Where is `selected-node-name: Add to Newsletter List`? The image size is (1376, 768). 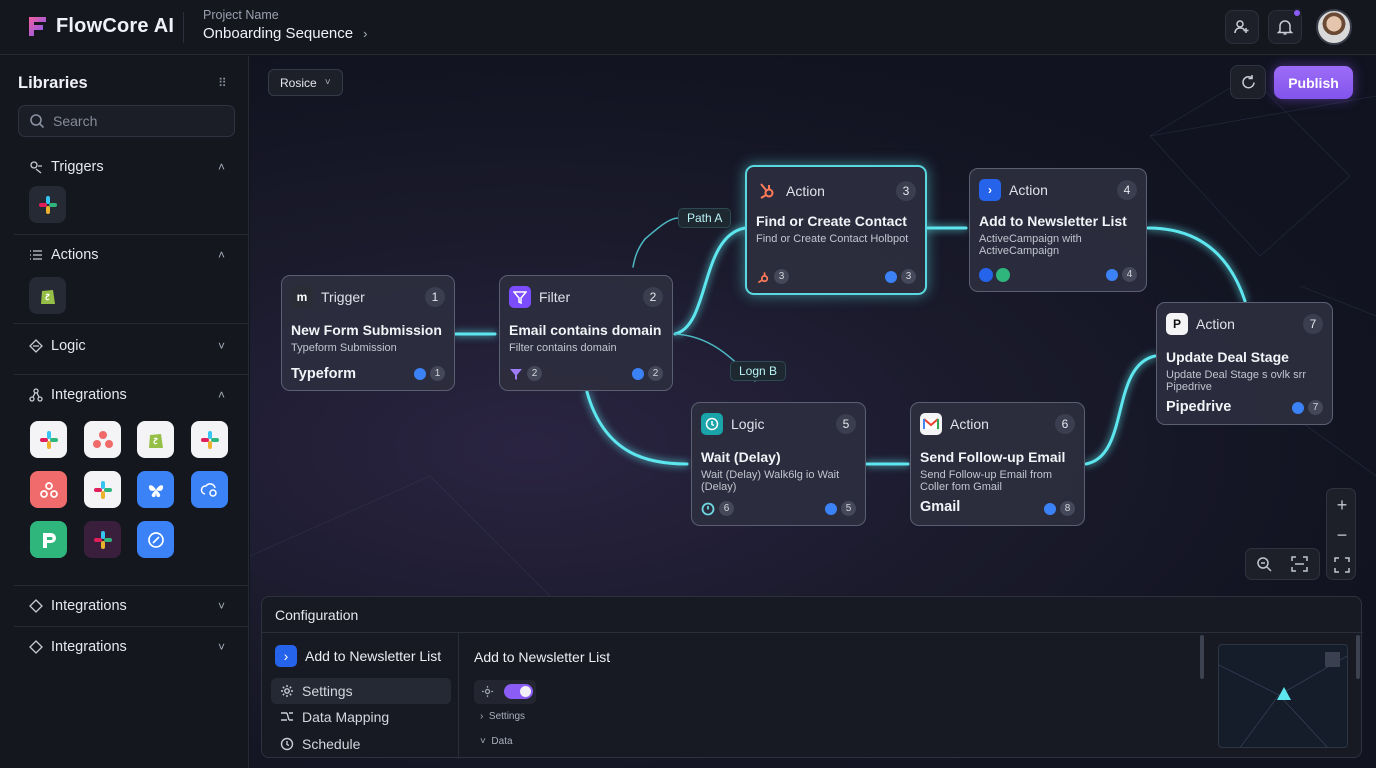
selected-node-name: Add to Newsletter List is located at coordinates (373, 656).